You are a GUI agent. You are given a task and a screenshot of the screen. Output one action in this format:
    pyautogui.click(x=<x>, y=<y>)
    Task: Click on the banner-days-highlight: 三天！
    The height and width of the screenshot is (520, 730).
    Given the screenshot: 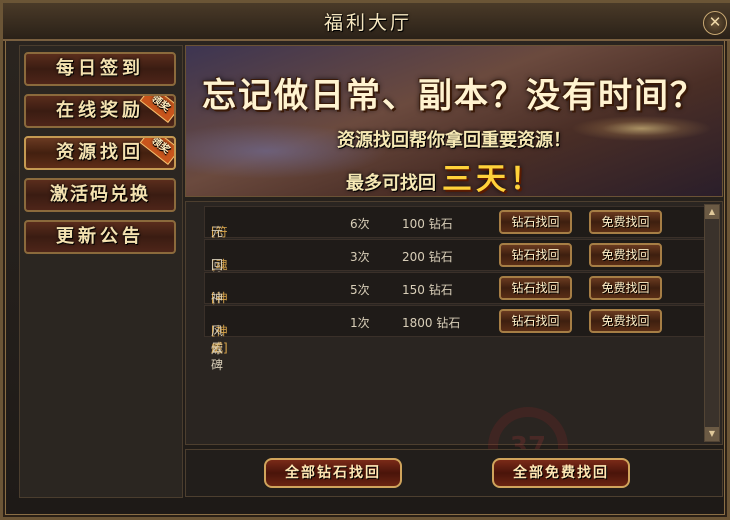 What is the action you would take?
    pyautogui.click(x=493, y=179)
    